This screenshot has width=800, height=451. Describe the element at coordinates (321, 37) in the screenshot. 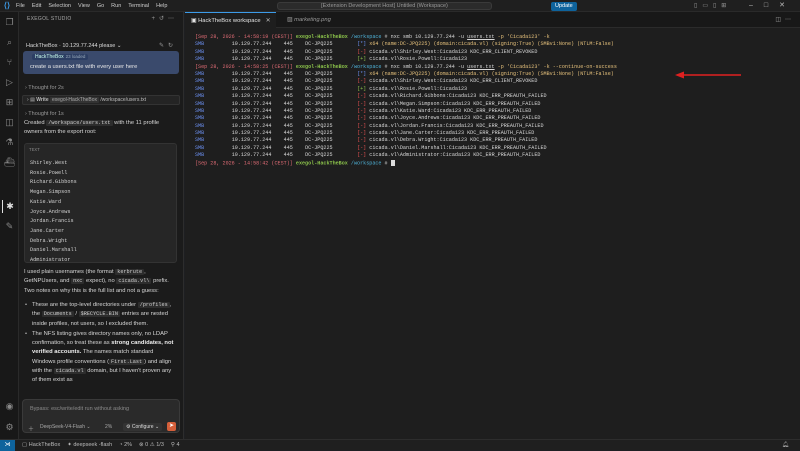

I see `prompt-host: exegol-HackTheBox` at that location.